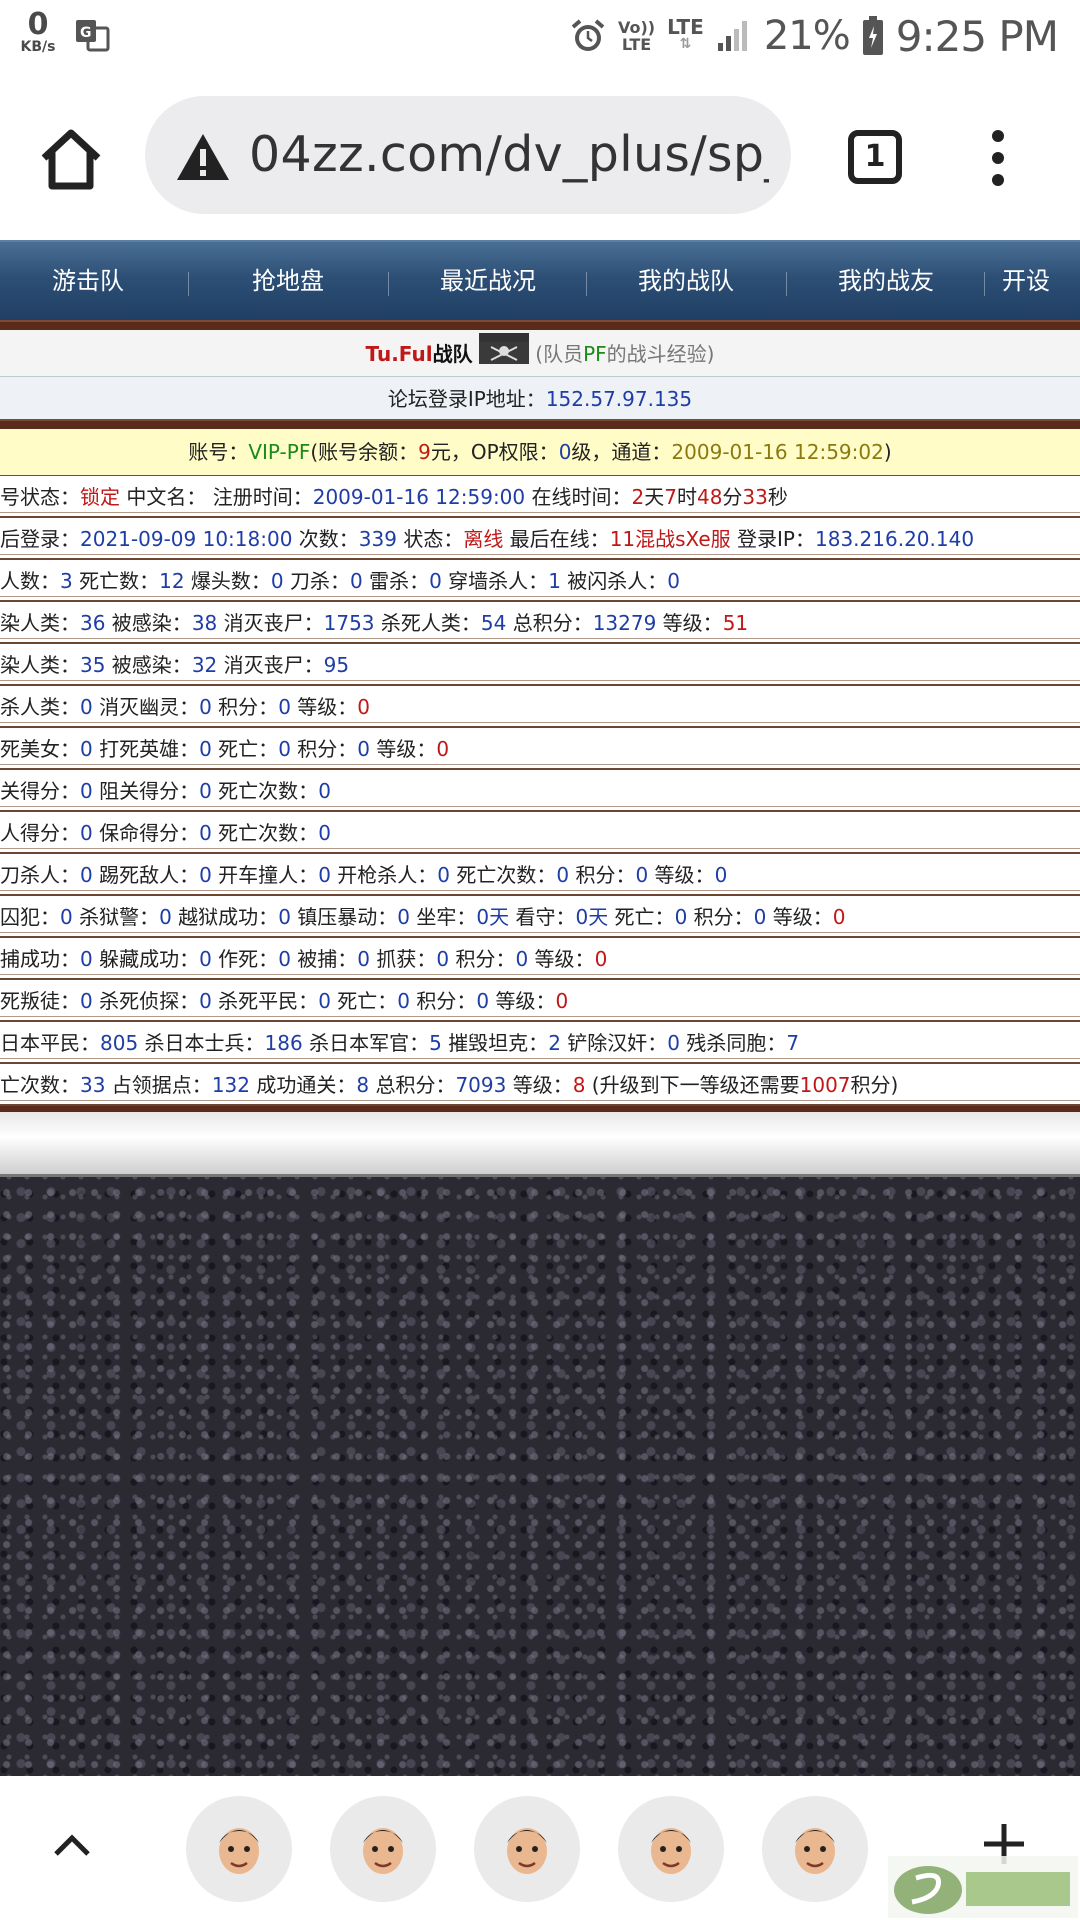 The image size is (1080, 1920). I want to click on stat-value: 35, so click(93, 665).